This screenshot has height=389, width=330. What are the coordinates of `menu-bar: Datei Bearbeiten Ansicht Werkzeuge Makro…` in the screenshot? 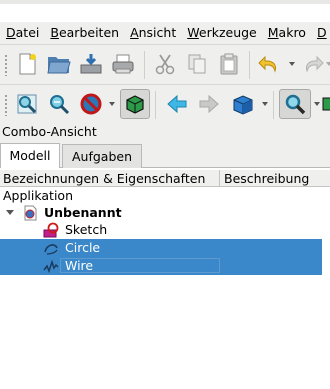 It's located at (165, 33).